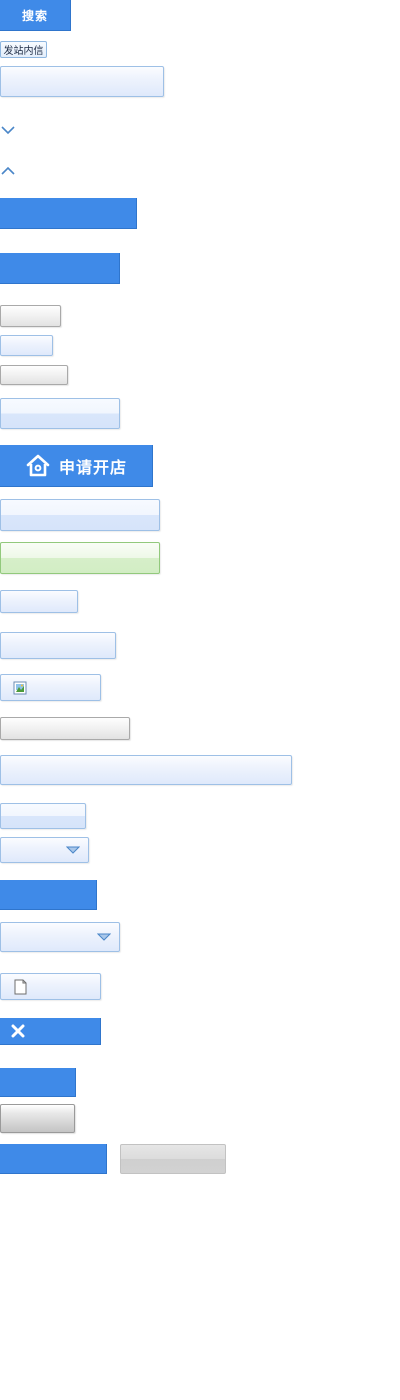 Image resolution: width=400 pixels, height=1400 pixels. Describe the element at coordinates (20, 687) in the screenshot. I see `image-icon` at that location.